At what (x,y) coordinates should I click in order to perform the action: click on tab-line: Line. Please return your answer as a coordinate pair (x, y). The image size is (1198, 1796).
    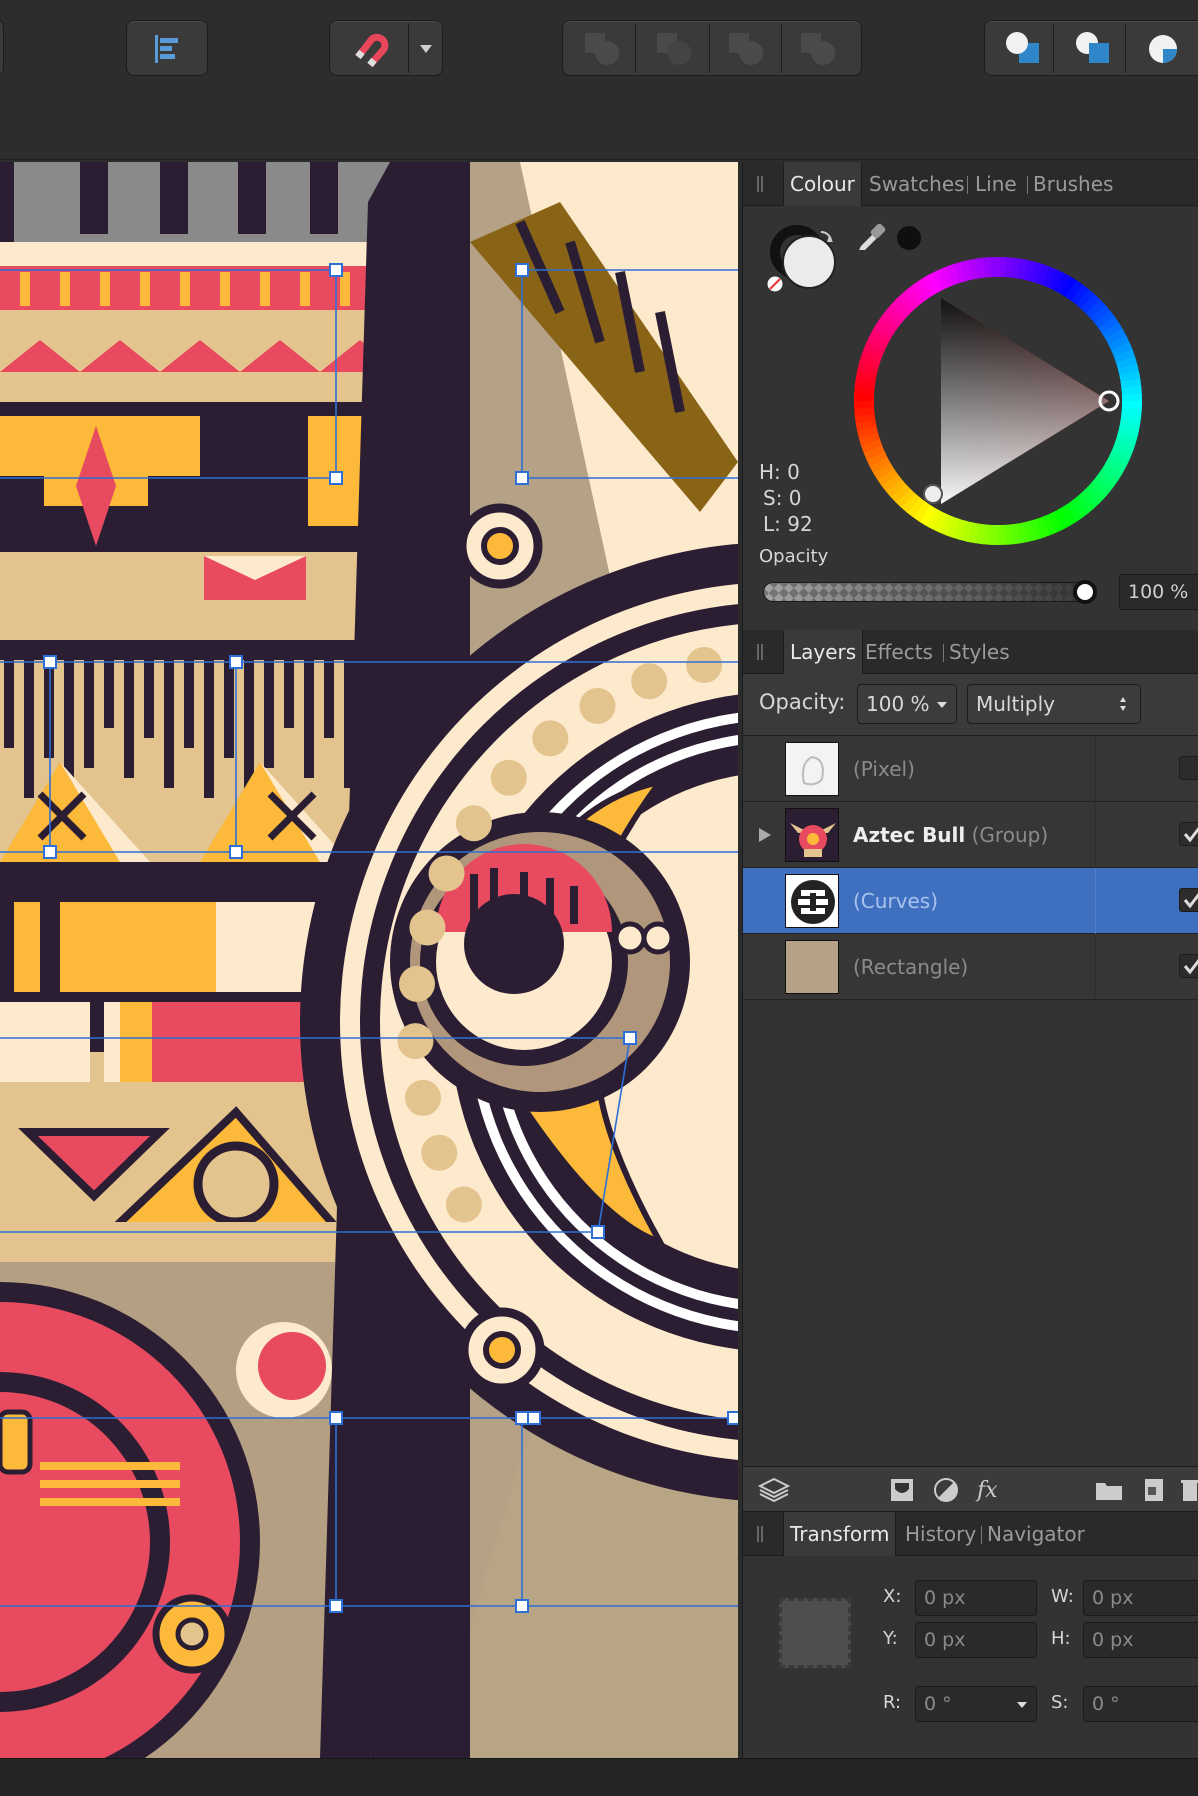
    Looking at the image, I should click on (996, 184).